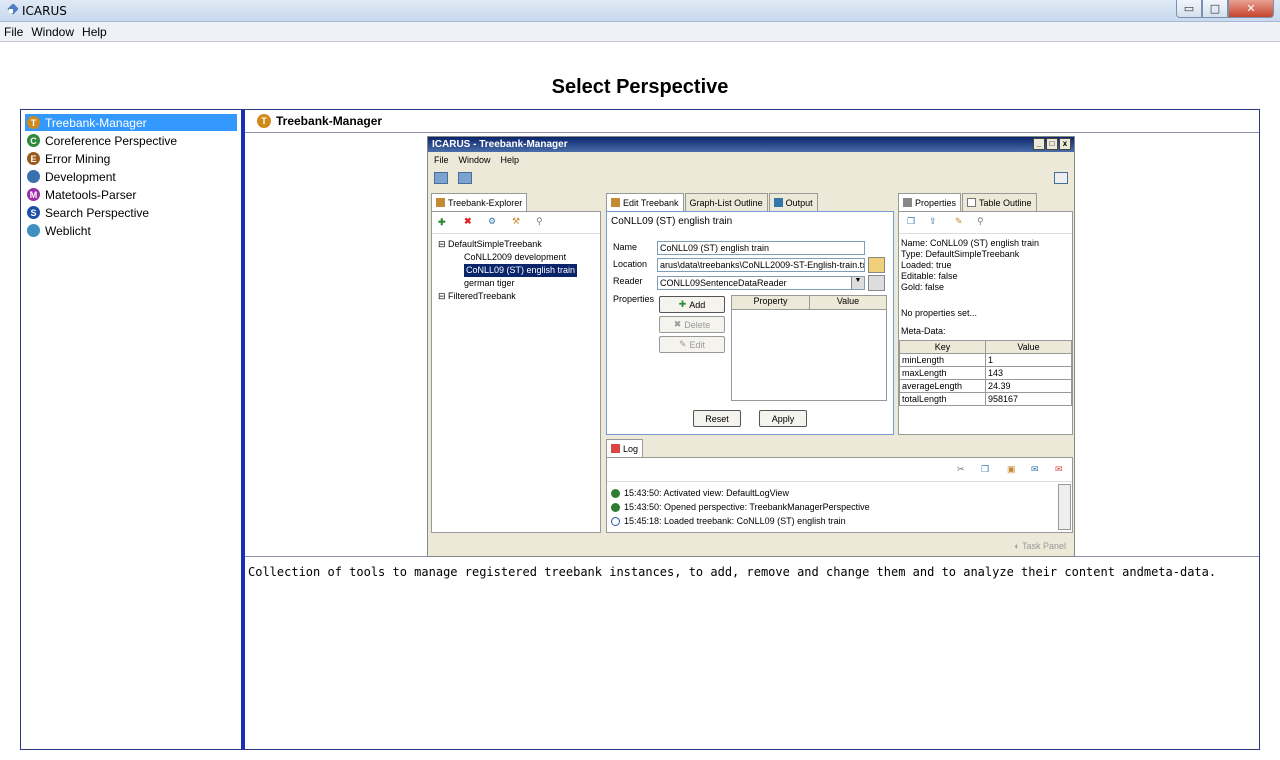 The image size is (1280, 760). What do you see at coordinates (771, 302) in the screenshot?
I see `property-column-header: Property` at bounding box center [771, 302].